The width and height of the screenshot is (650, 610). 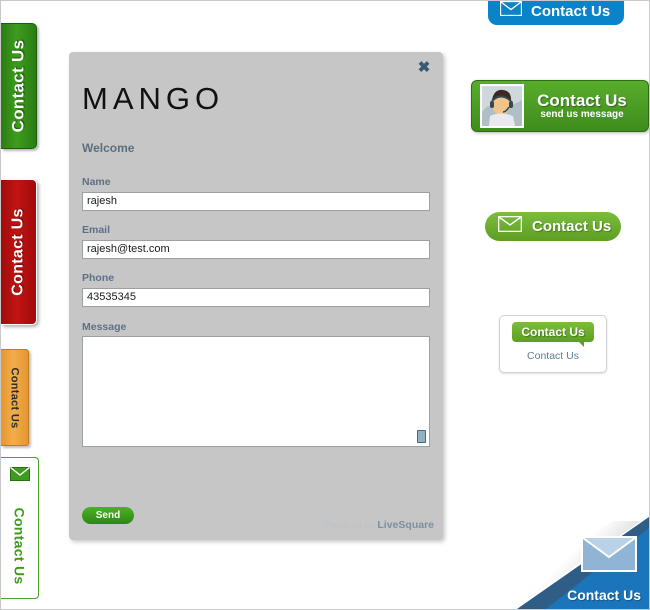 I want to click on widget-card: Contact Us Contact Us, so click(x=553, y=344).